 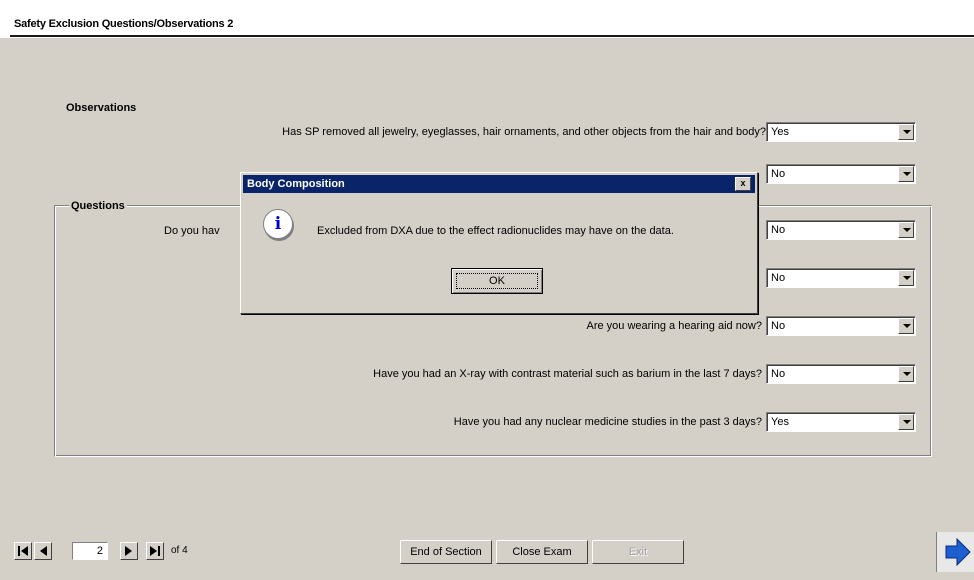 I want to click on info-icon-glyph: i, so click(x=278, y=224).